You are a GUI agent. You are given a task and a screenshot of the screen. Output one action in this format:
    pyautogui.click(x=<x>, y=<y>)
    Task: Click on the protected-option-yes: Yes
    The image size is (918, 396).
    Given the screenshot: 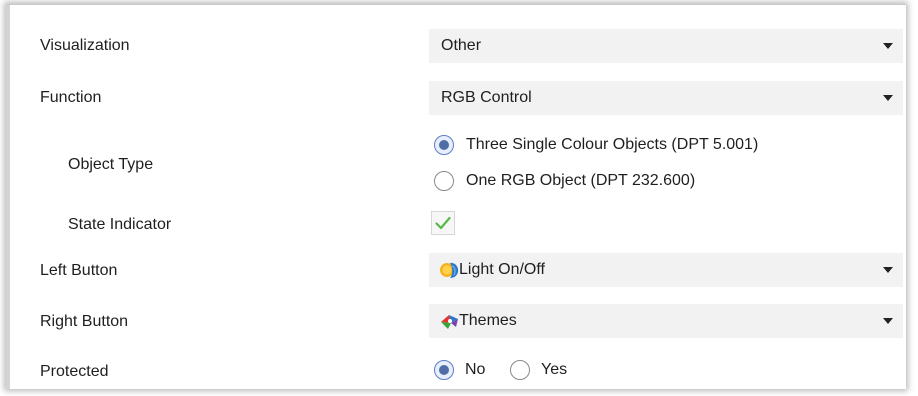 What is the action you would take?
    pyautogui.click(x=554, y=370)
    